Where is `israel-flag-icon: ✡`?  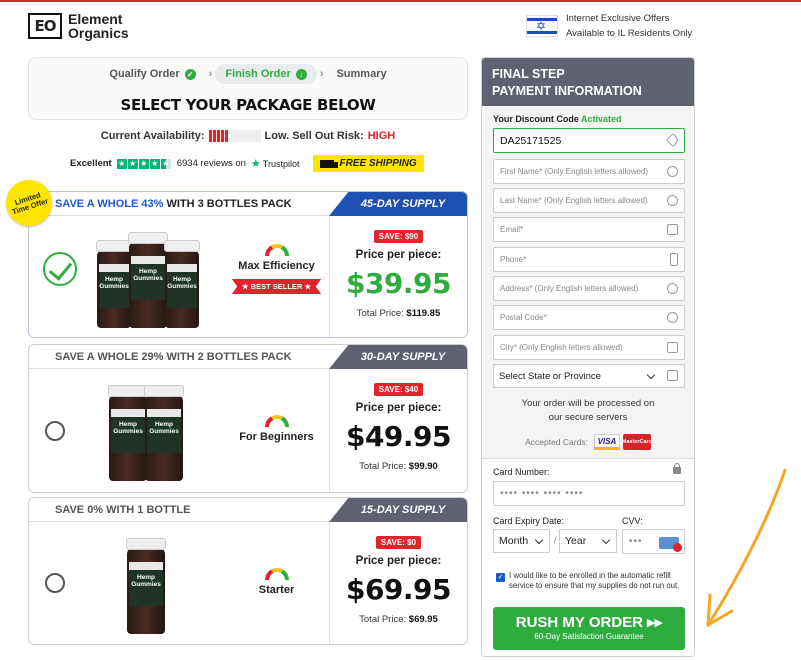
israel-flag-icon: ✡ is located at coordinates (542, 26).